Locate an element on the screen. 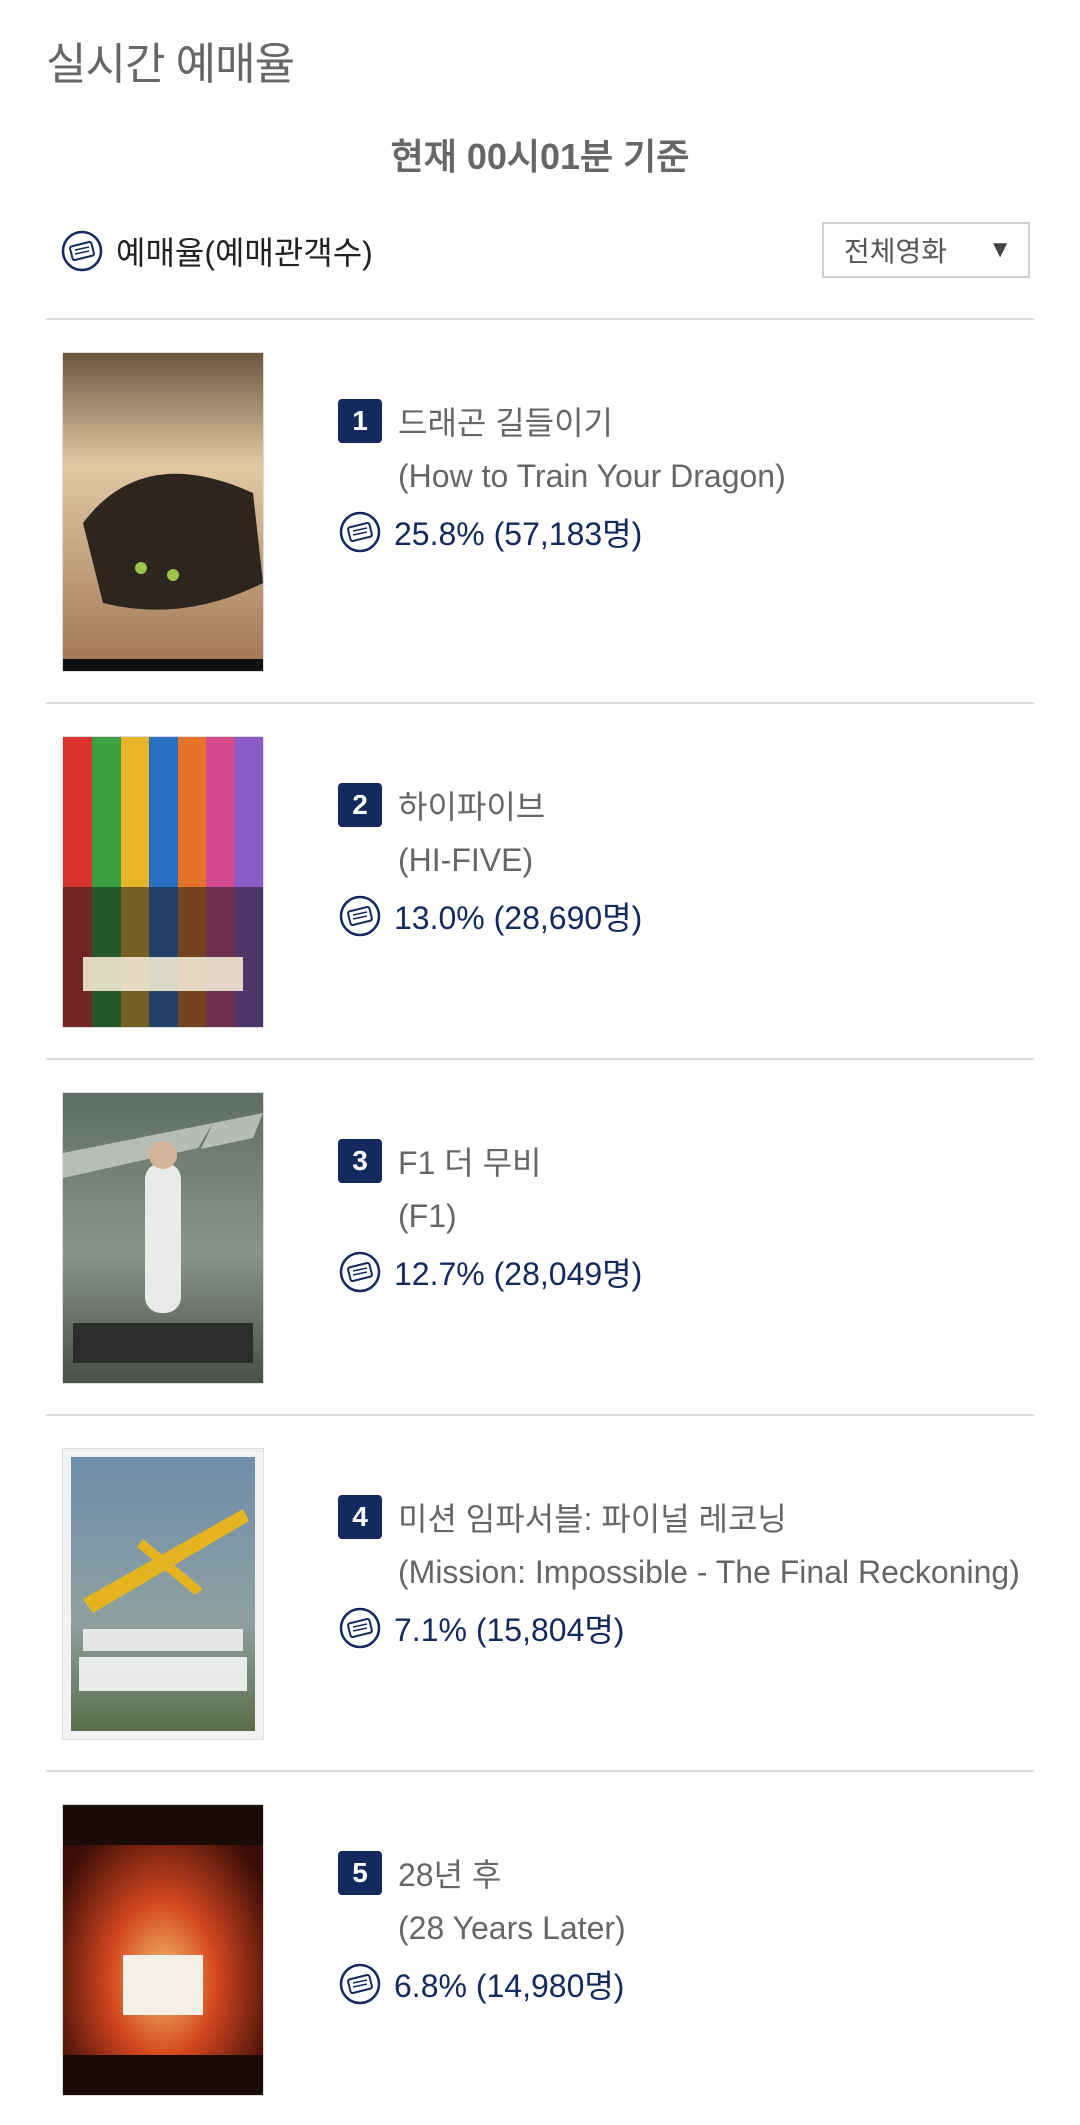 This screenshot has height=2125, width=1080. movie-info: 5 28년 후 (28 Years Later) 6.8% (14,980명) is located at coordinates (482, 1928).